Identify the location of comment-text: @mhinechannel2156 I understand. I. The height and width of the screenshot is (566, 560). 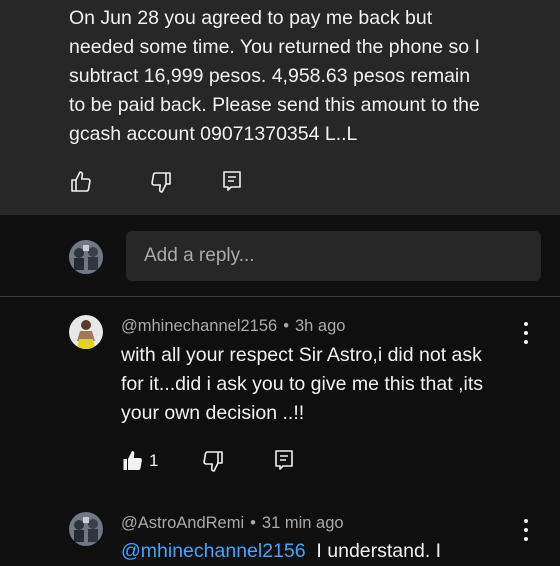
(331, 551).